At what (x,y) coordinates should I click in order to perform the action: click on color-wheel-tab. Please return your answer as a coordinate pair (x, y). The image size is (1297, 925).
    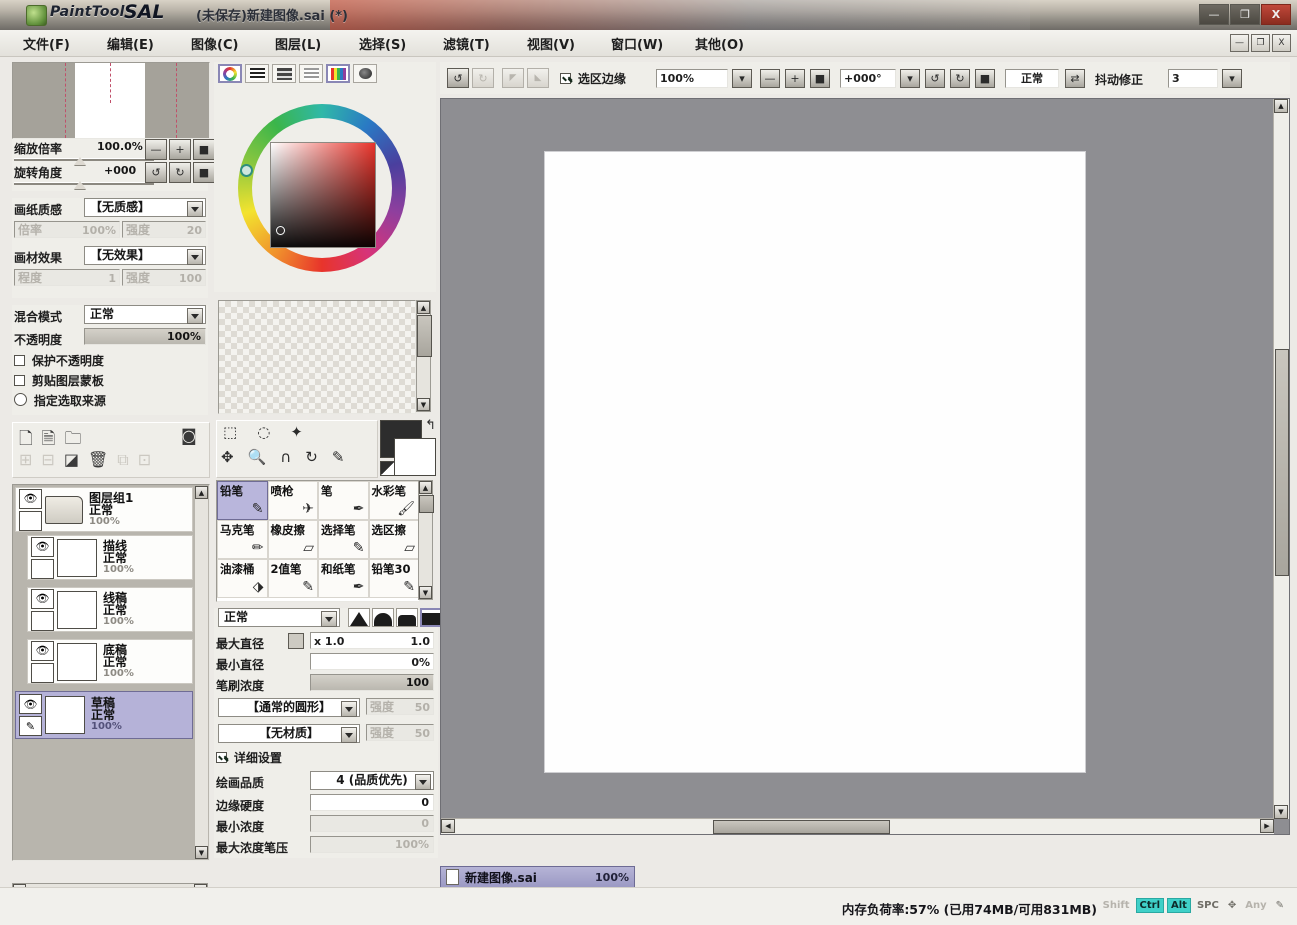
    Looking at the image, I should click on (230, 73).